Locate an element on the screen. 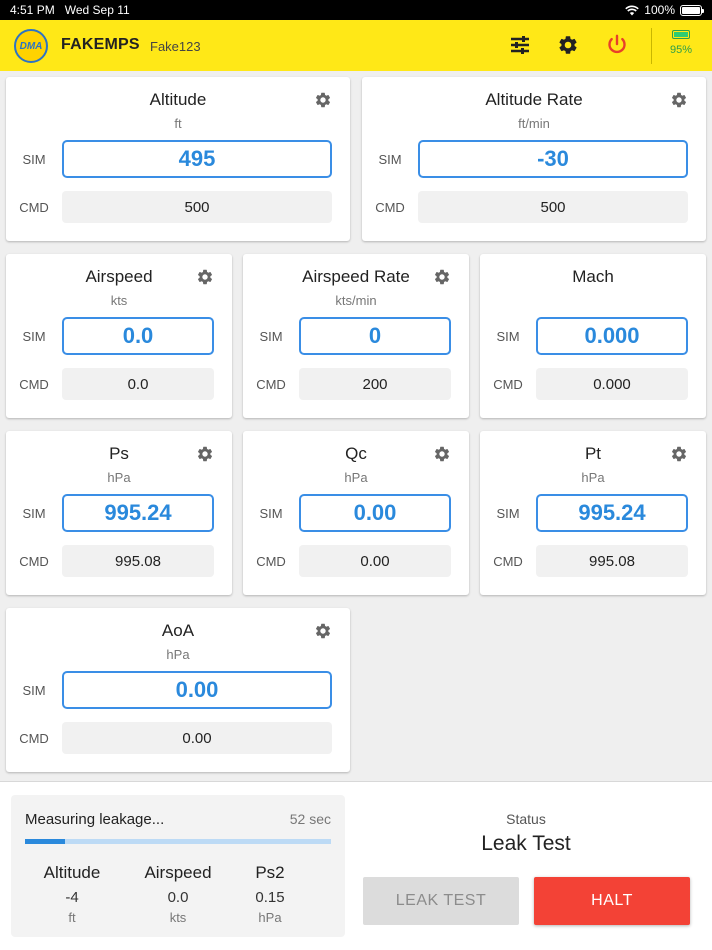  pt-cmd-value: 995.08 is located at coordinates (612, 561).